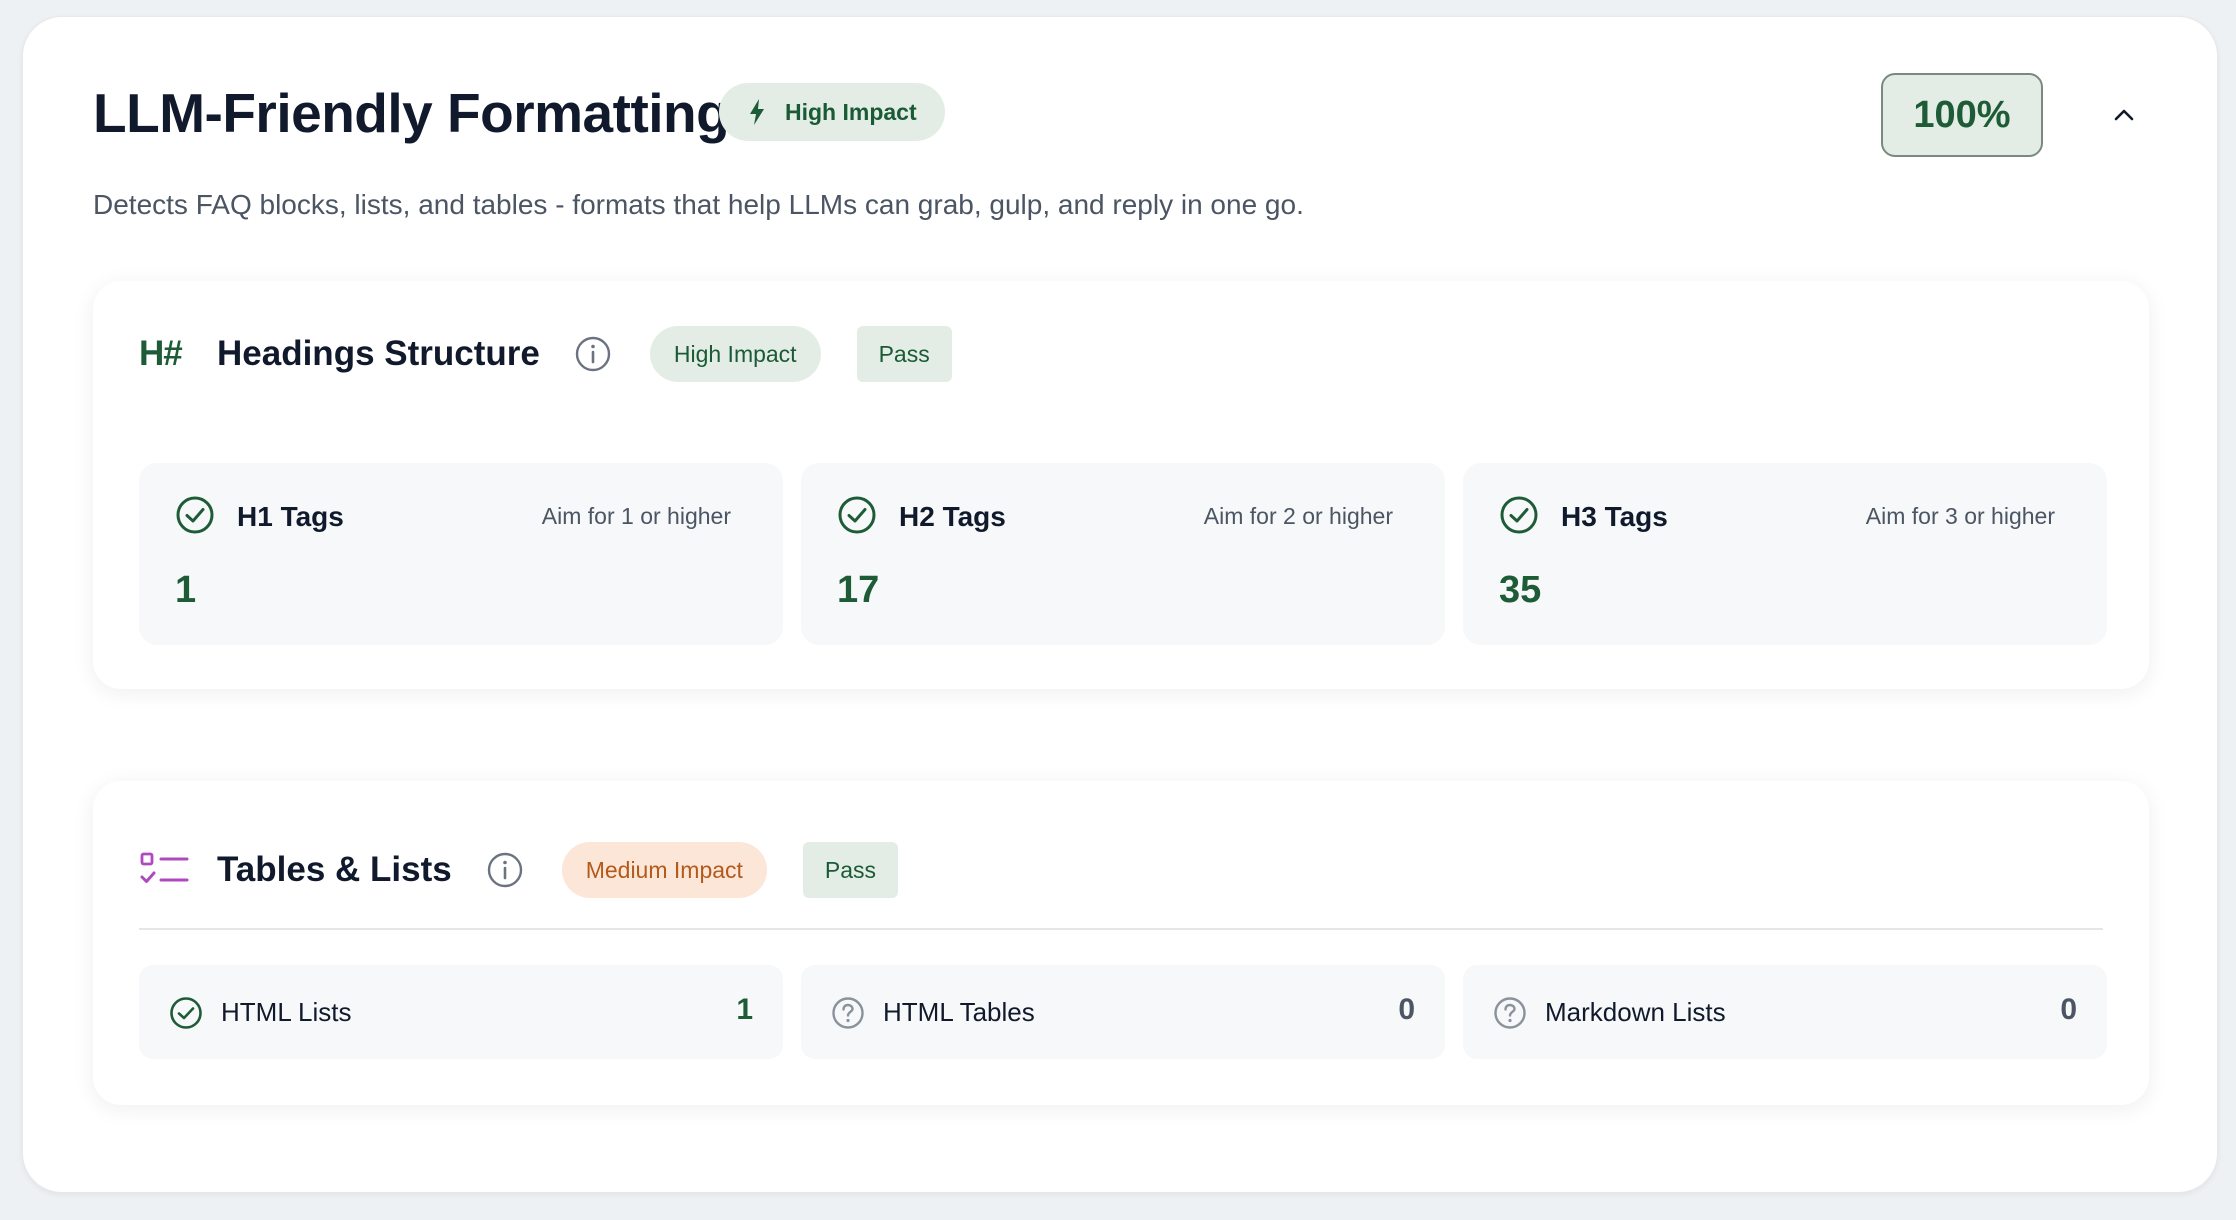  What do you see at coordinates (858, 590) in the screenshot?
I see `tag-card-value: 17` at bounding box center [858, 590].